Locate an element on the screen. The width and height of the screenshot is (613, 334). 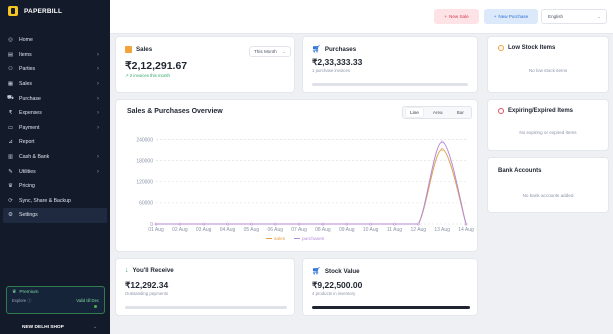
sidebar-item-cash-bank: ▥ Cash & Bank › is located at coordinates (55, 157).